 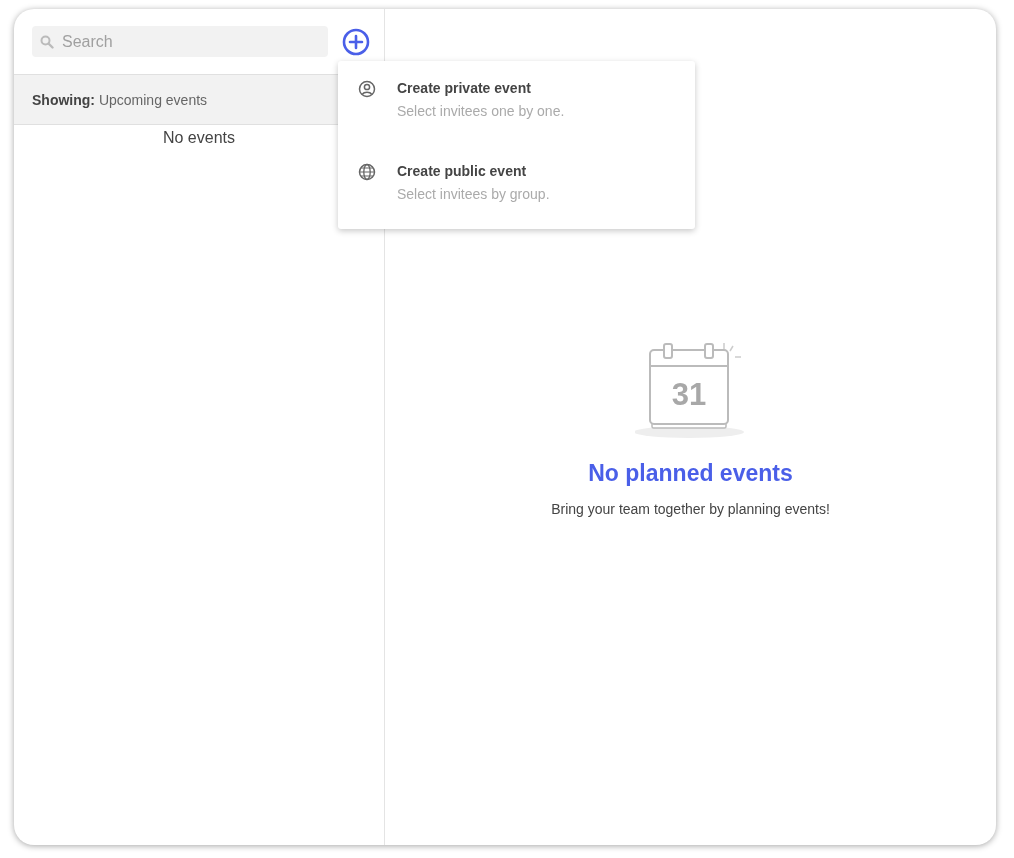 What do you see at coordinates (198, 138) in the screenshot?
I see `empty-list-text: No events` at bounding box center [198, 138].